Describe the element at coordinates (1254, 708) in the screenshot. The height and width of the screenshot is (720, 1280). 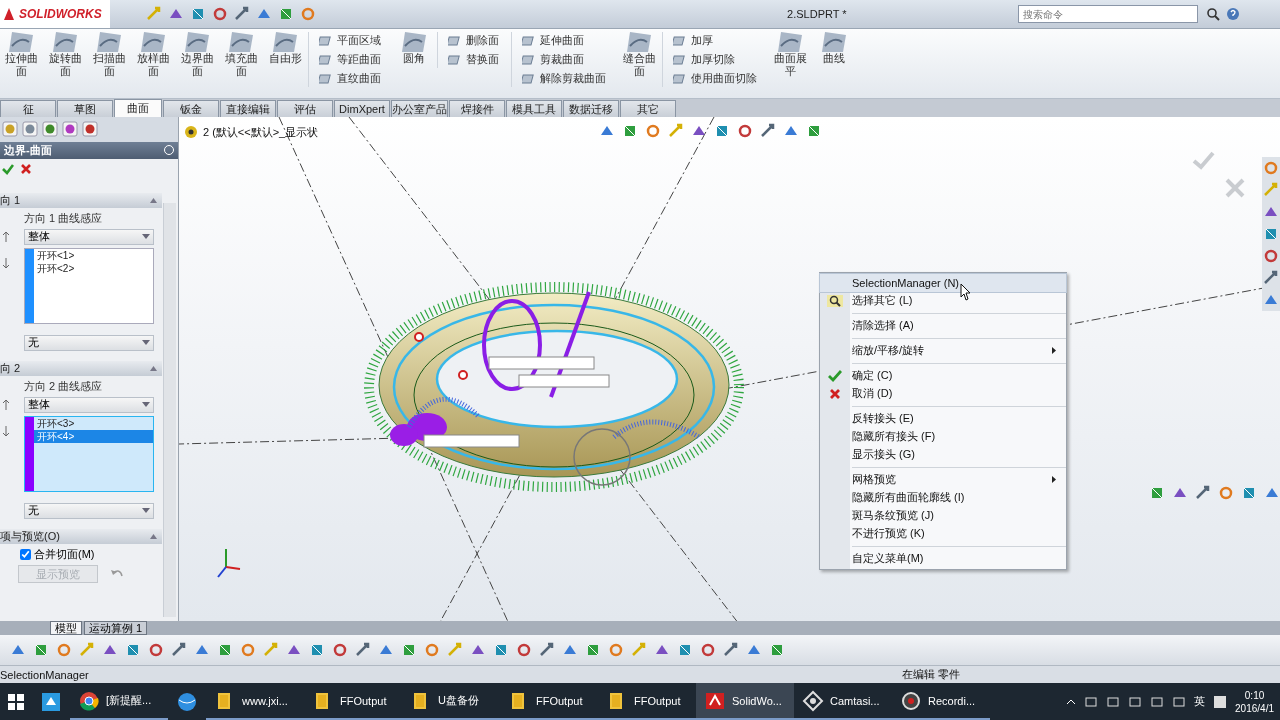
I see `clock-date: 2016/4/1` at that location.